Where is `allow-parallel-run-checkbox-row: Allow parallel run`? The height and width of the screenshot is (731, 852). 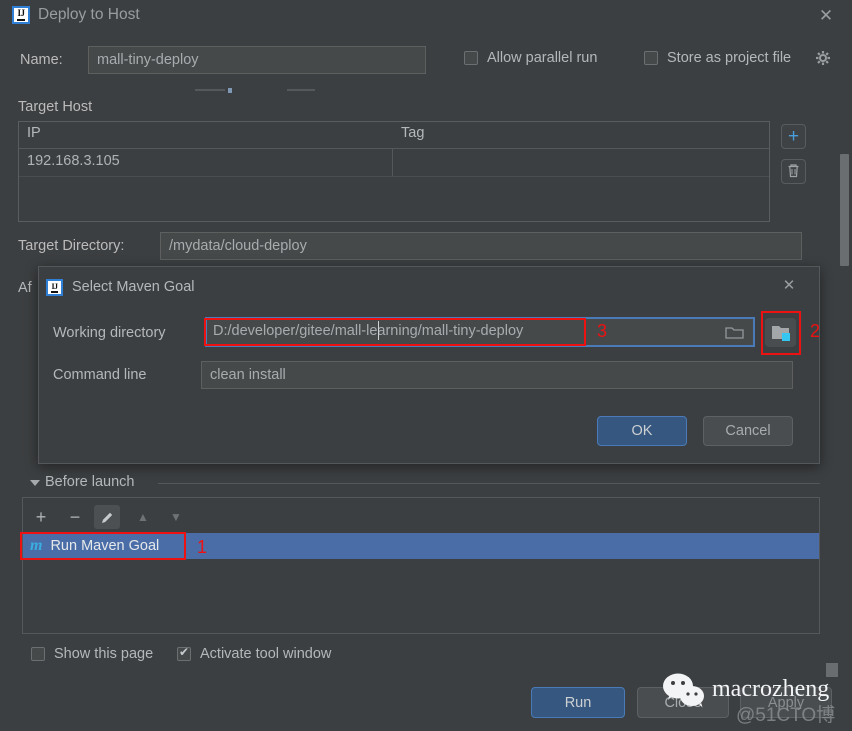
allow-parallel-run-checkbox-row: Allow parallel run is located at coordinates (530, 58).